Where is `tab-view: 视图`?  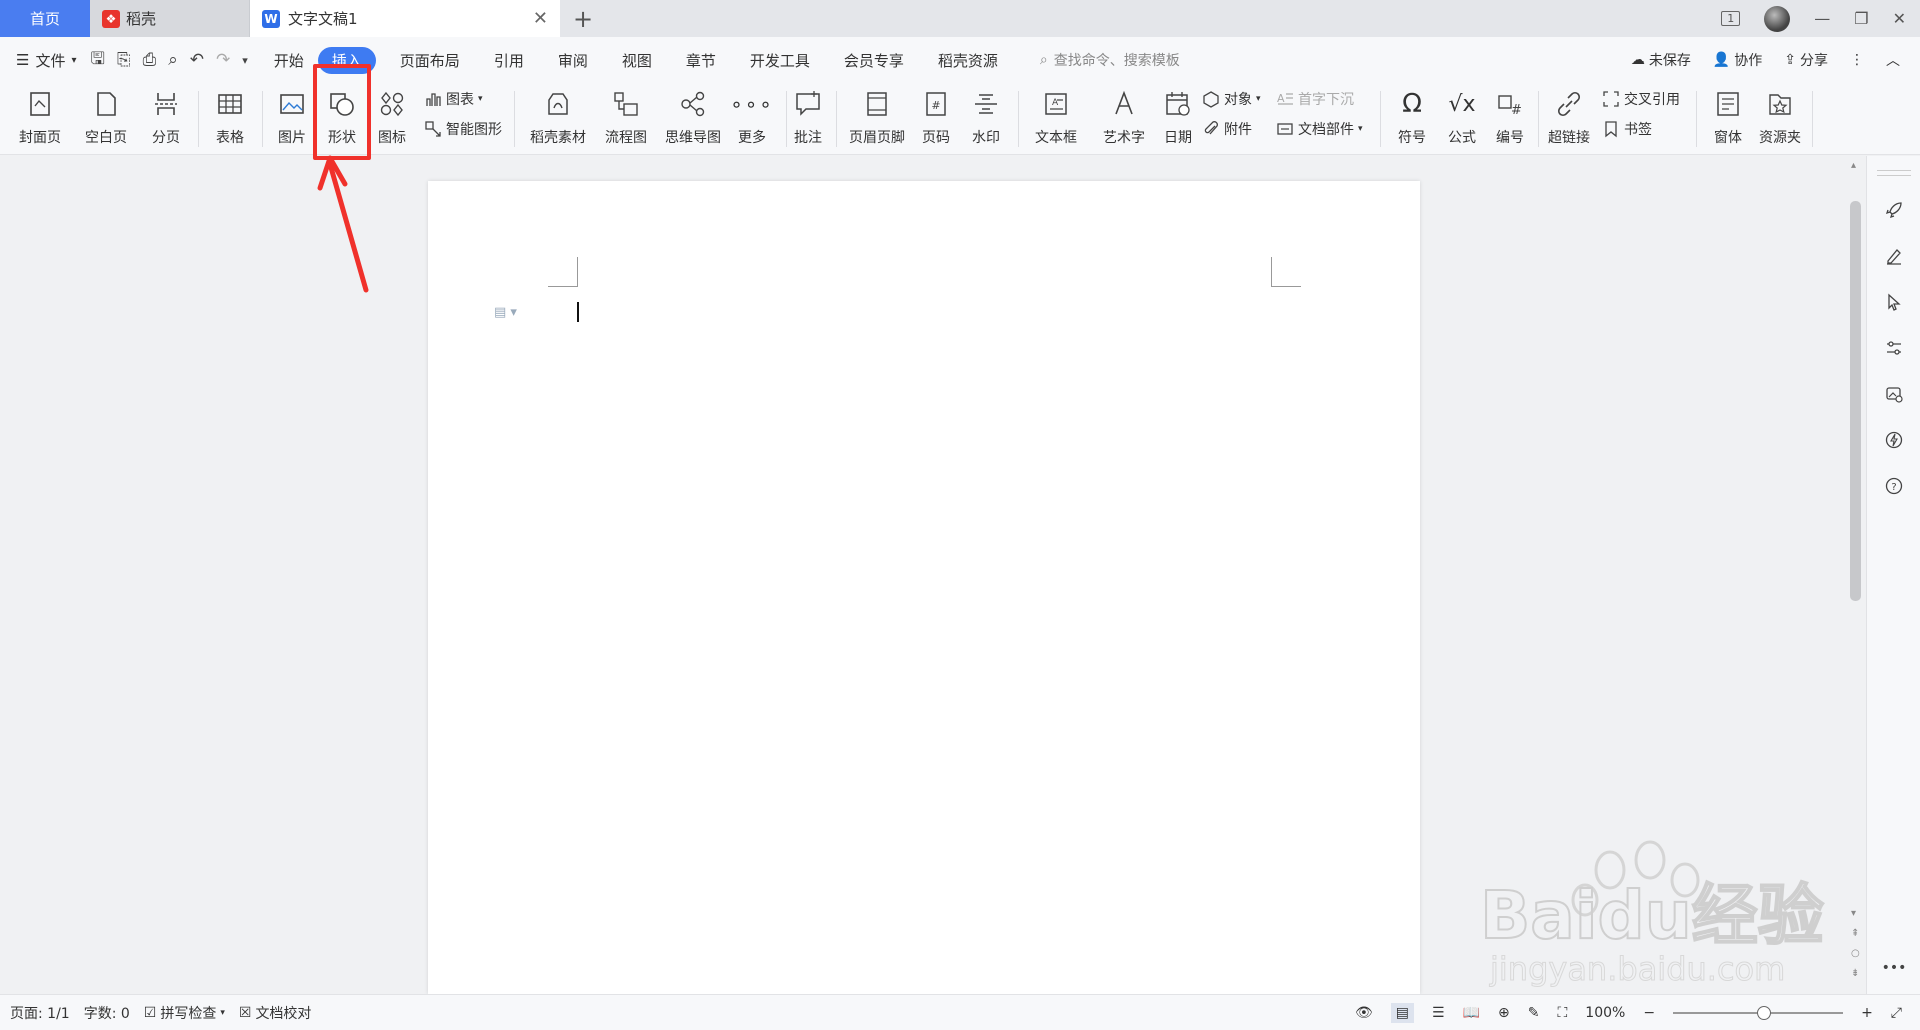 tab-view: 视图 is located at coordinates (637, 60).